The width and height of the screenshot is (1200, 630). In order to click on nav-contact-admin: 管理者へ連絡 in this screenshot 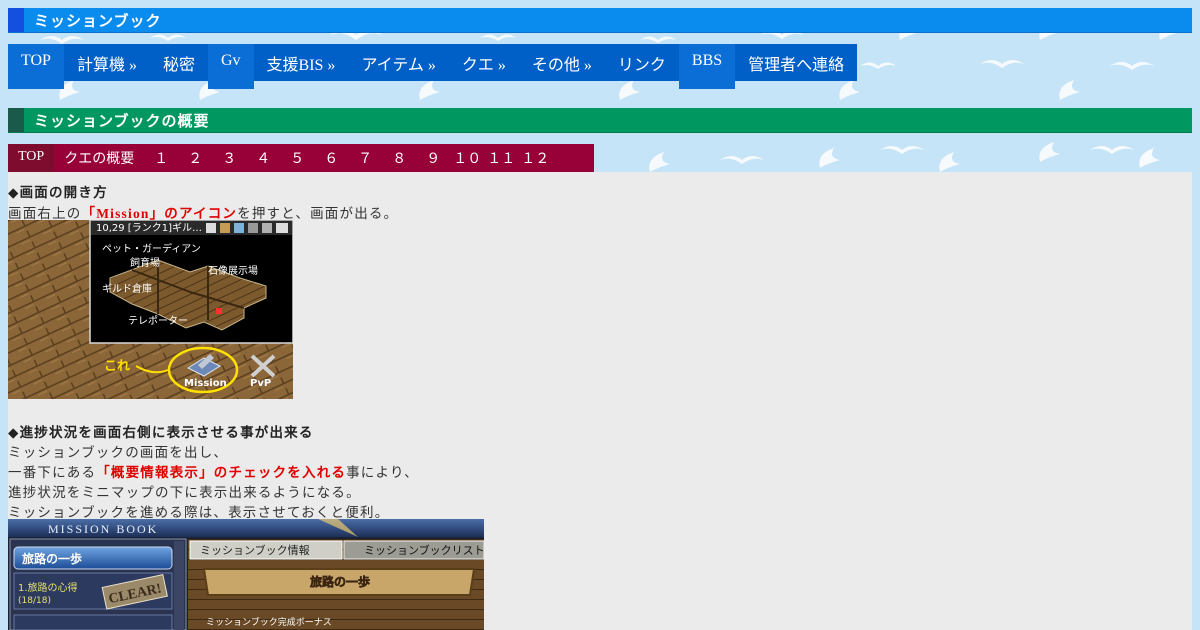, I will do `click(796, 62)`.